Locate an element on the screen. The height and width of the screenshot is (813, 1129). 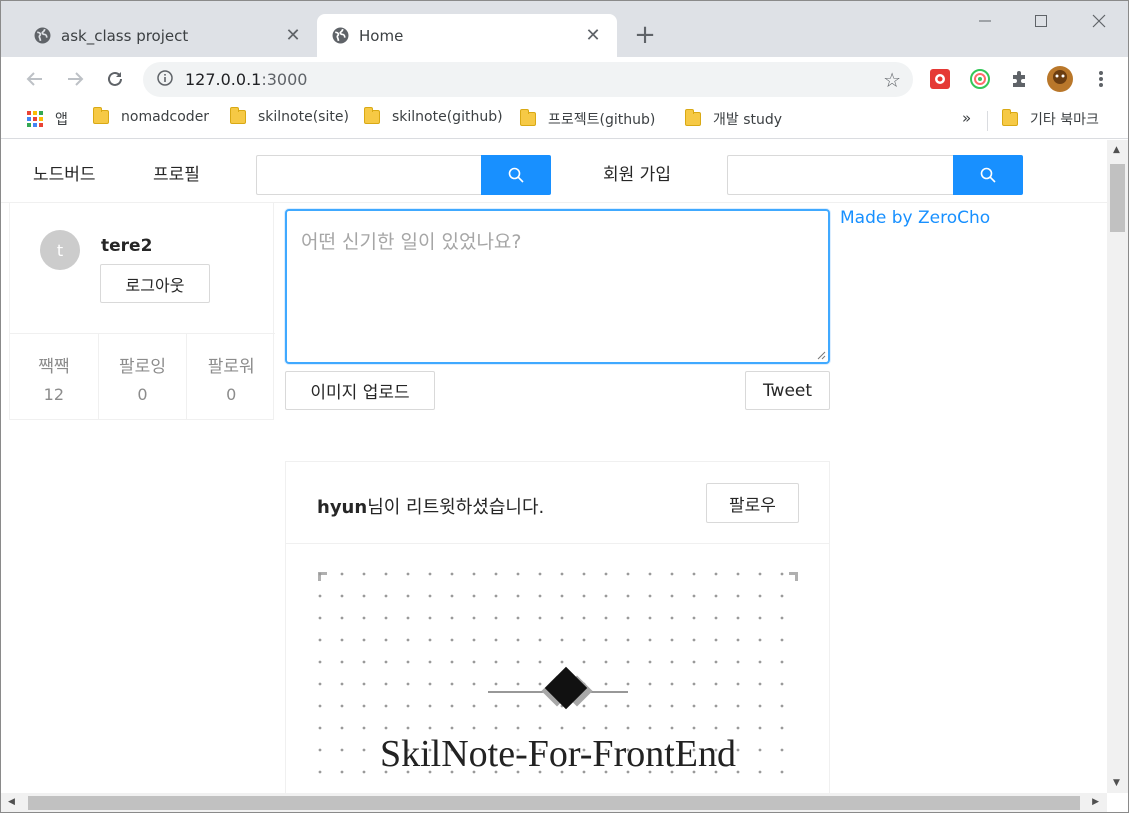
tab-ask-class-project: ask_class project ✕ is located at coordinates (168, 35).